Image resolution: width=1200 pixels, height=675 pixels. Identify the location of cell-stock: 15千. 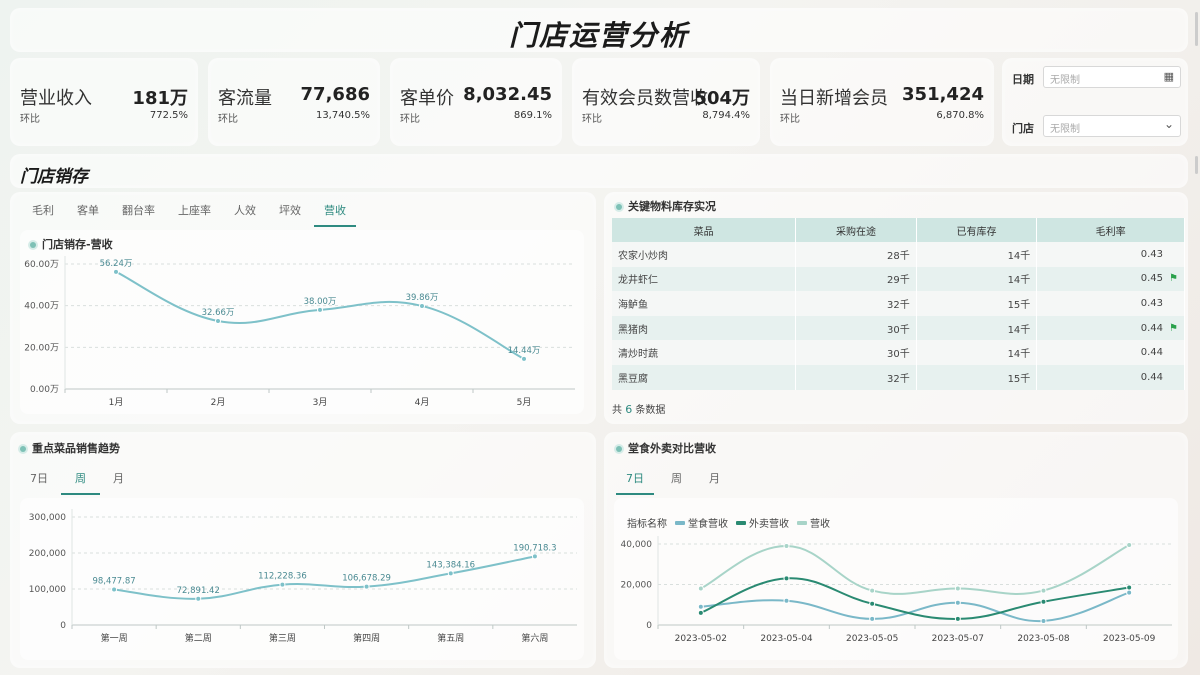
(977, 377).